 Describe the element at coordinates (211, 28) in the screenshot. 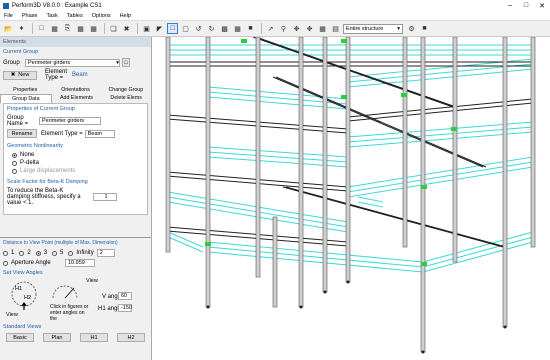

I see `rotate-right-icon: ↻` at that location.